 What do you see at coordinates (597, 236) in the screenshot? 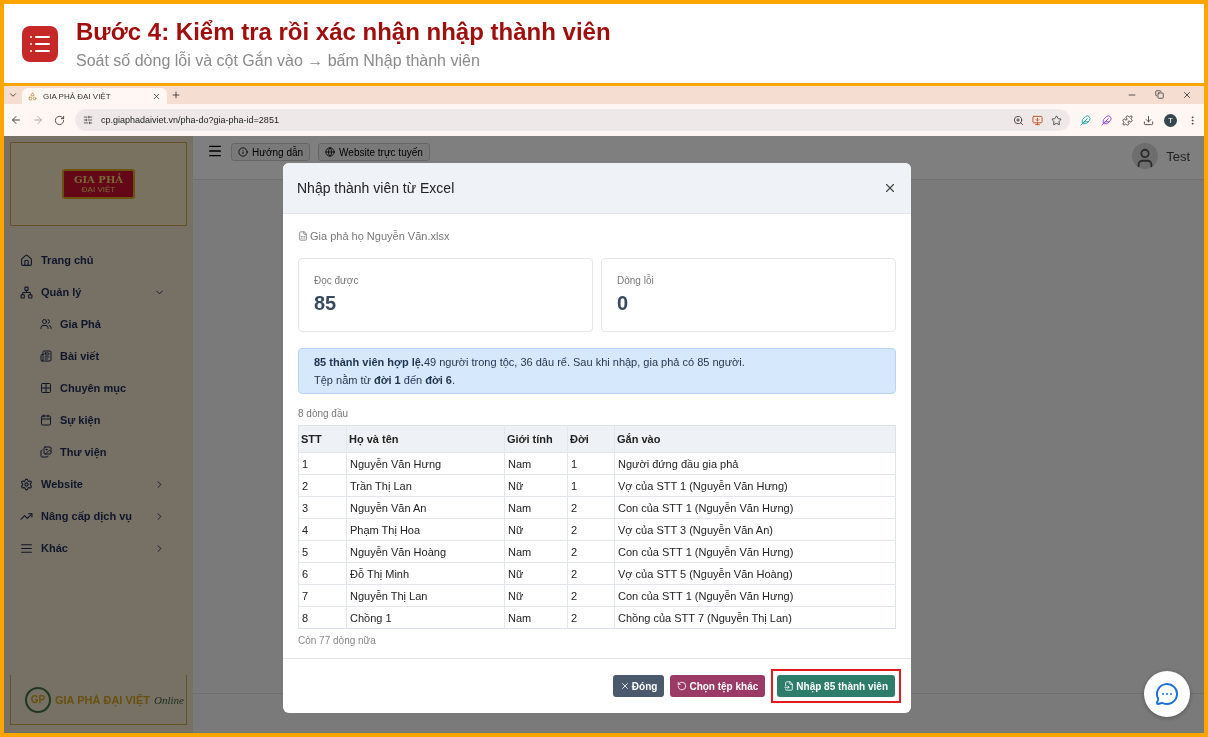
I see `file-name: Gia phả họ Nguyễn Văn.xlsx` at bounding box center [597, 236].